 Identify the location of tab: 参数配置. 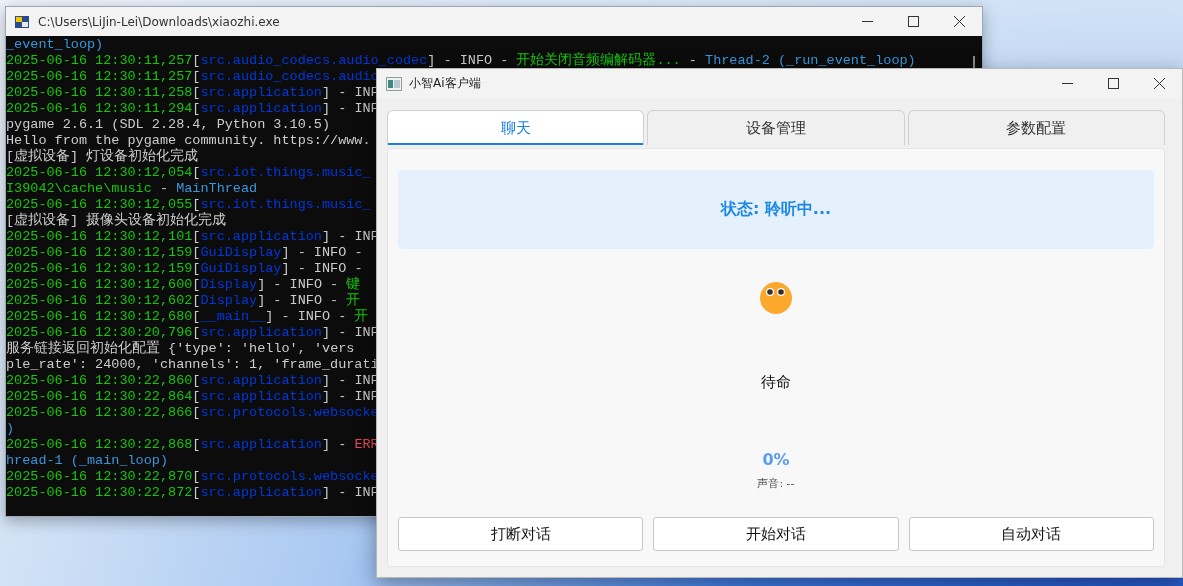
(1036, 127).